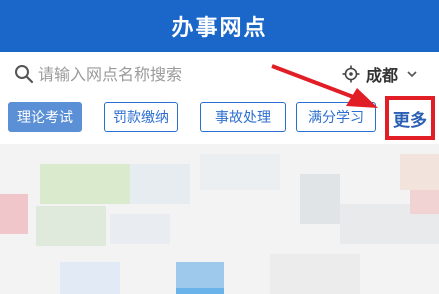 The height and width of the screenshot is (294, 439). I want to click on location-selector: 成都, so click(380, 74).